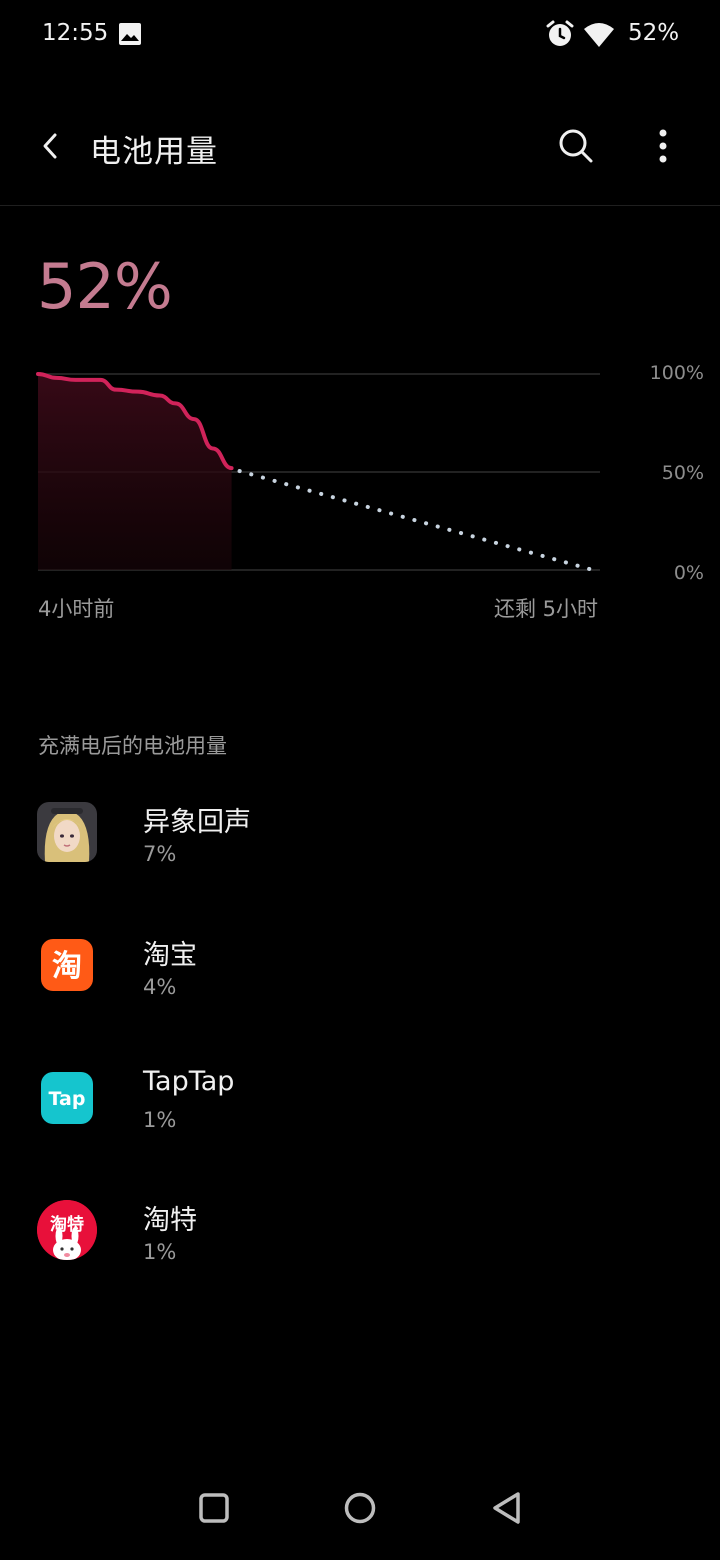 The height and width of the screenshot is (1560, 720). I want to click on nav-back-button, so click(507, 1508).